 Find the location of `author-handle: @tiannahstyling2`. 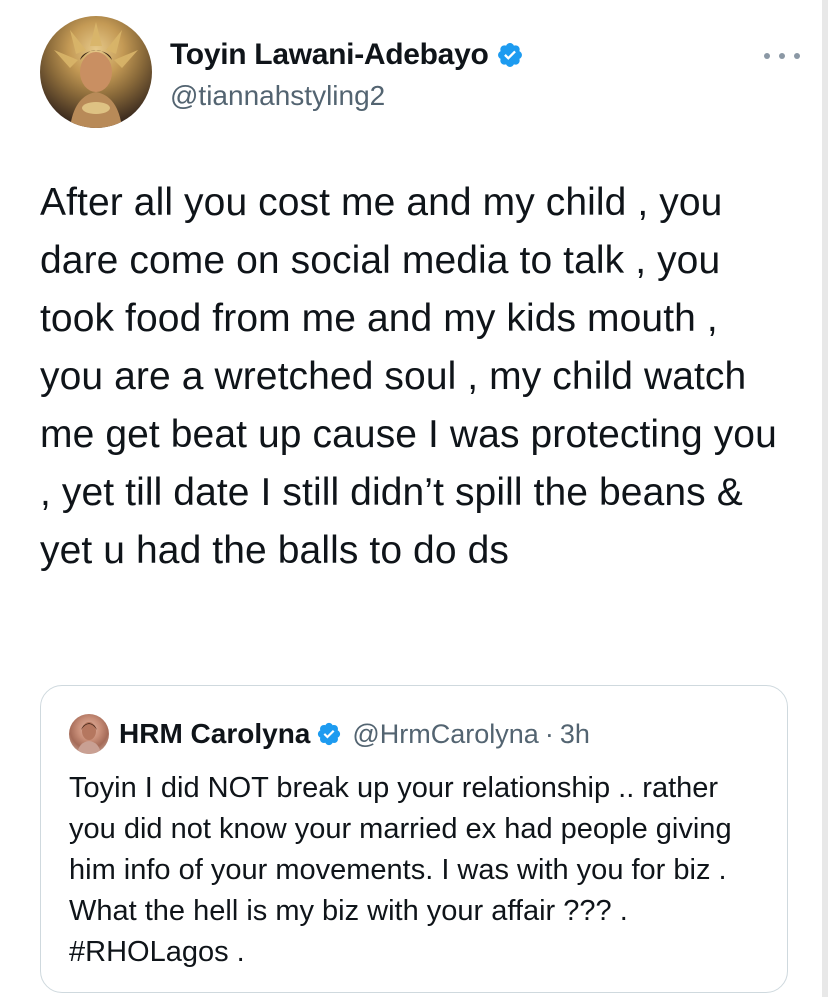

author-handle: @tiannahstyling2 is located at coordinates (277, 96).